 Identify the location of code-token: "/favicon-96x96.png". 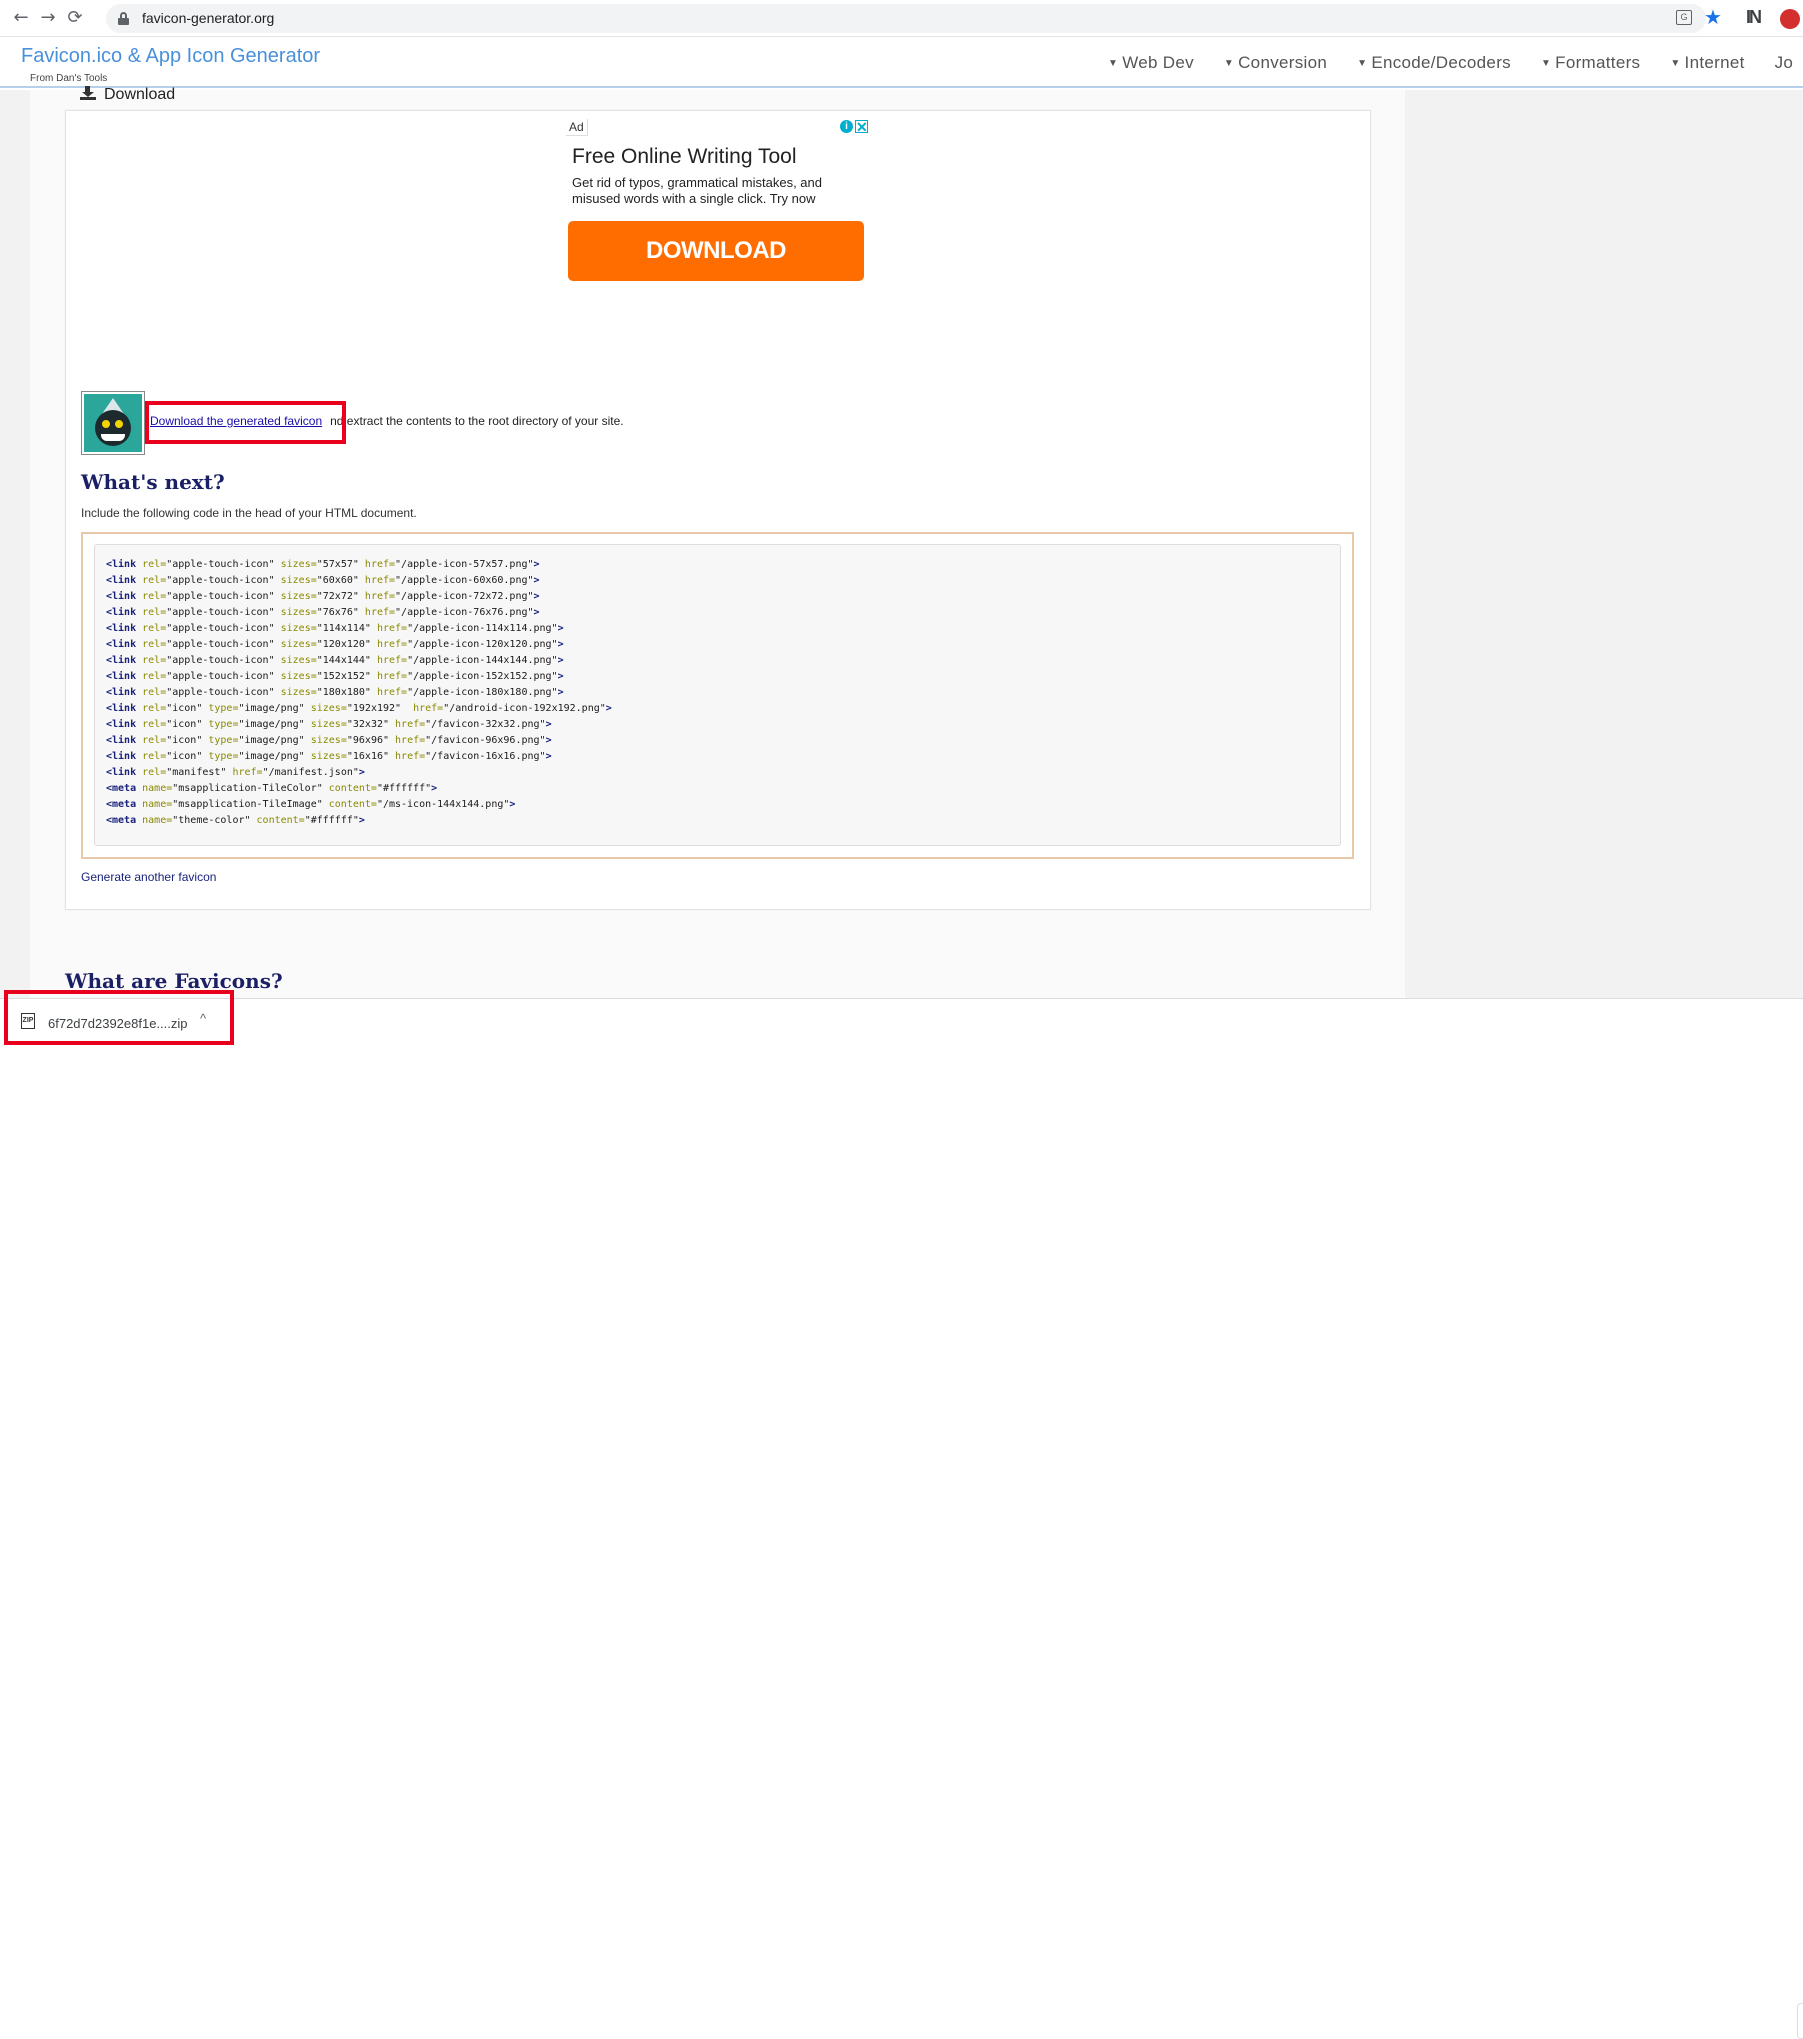
(485, 740).